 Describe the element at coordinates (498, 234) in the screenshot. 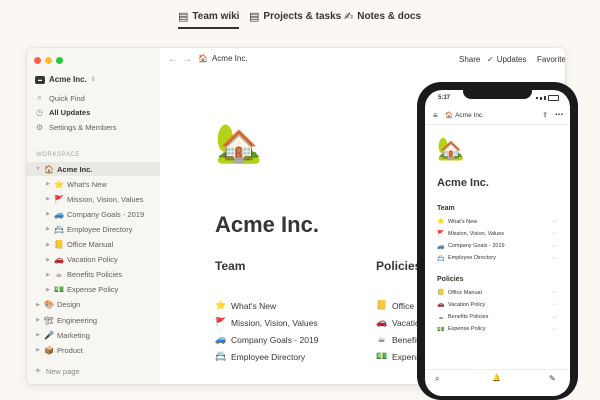

I see `phone-list-item: 🚩 Mission, Vision, Values ⋯` at that location.